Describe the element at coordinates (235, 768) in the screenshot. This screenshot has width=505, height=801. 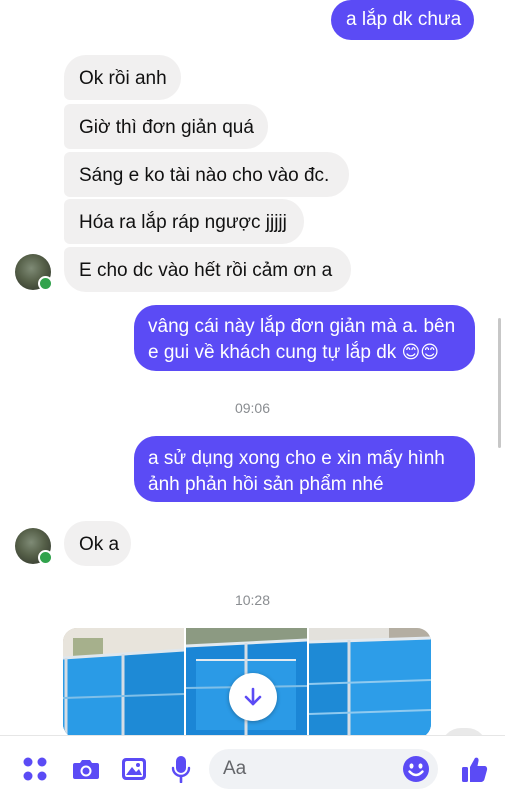
I see `message-input-placeholder: Aa` at that location.